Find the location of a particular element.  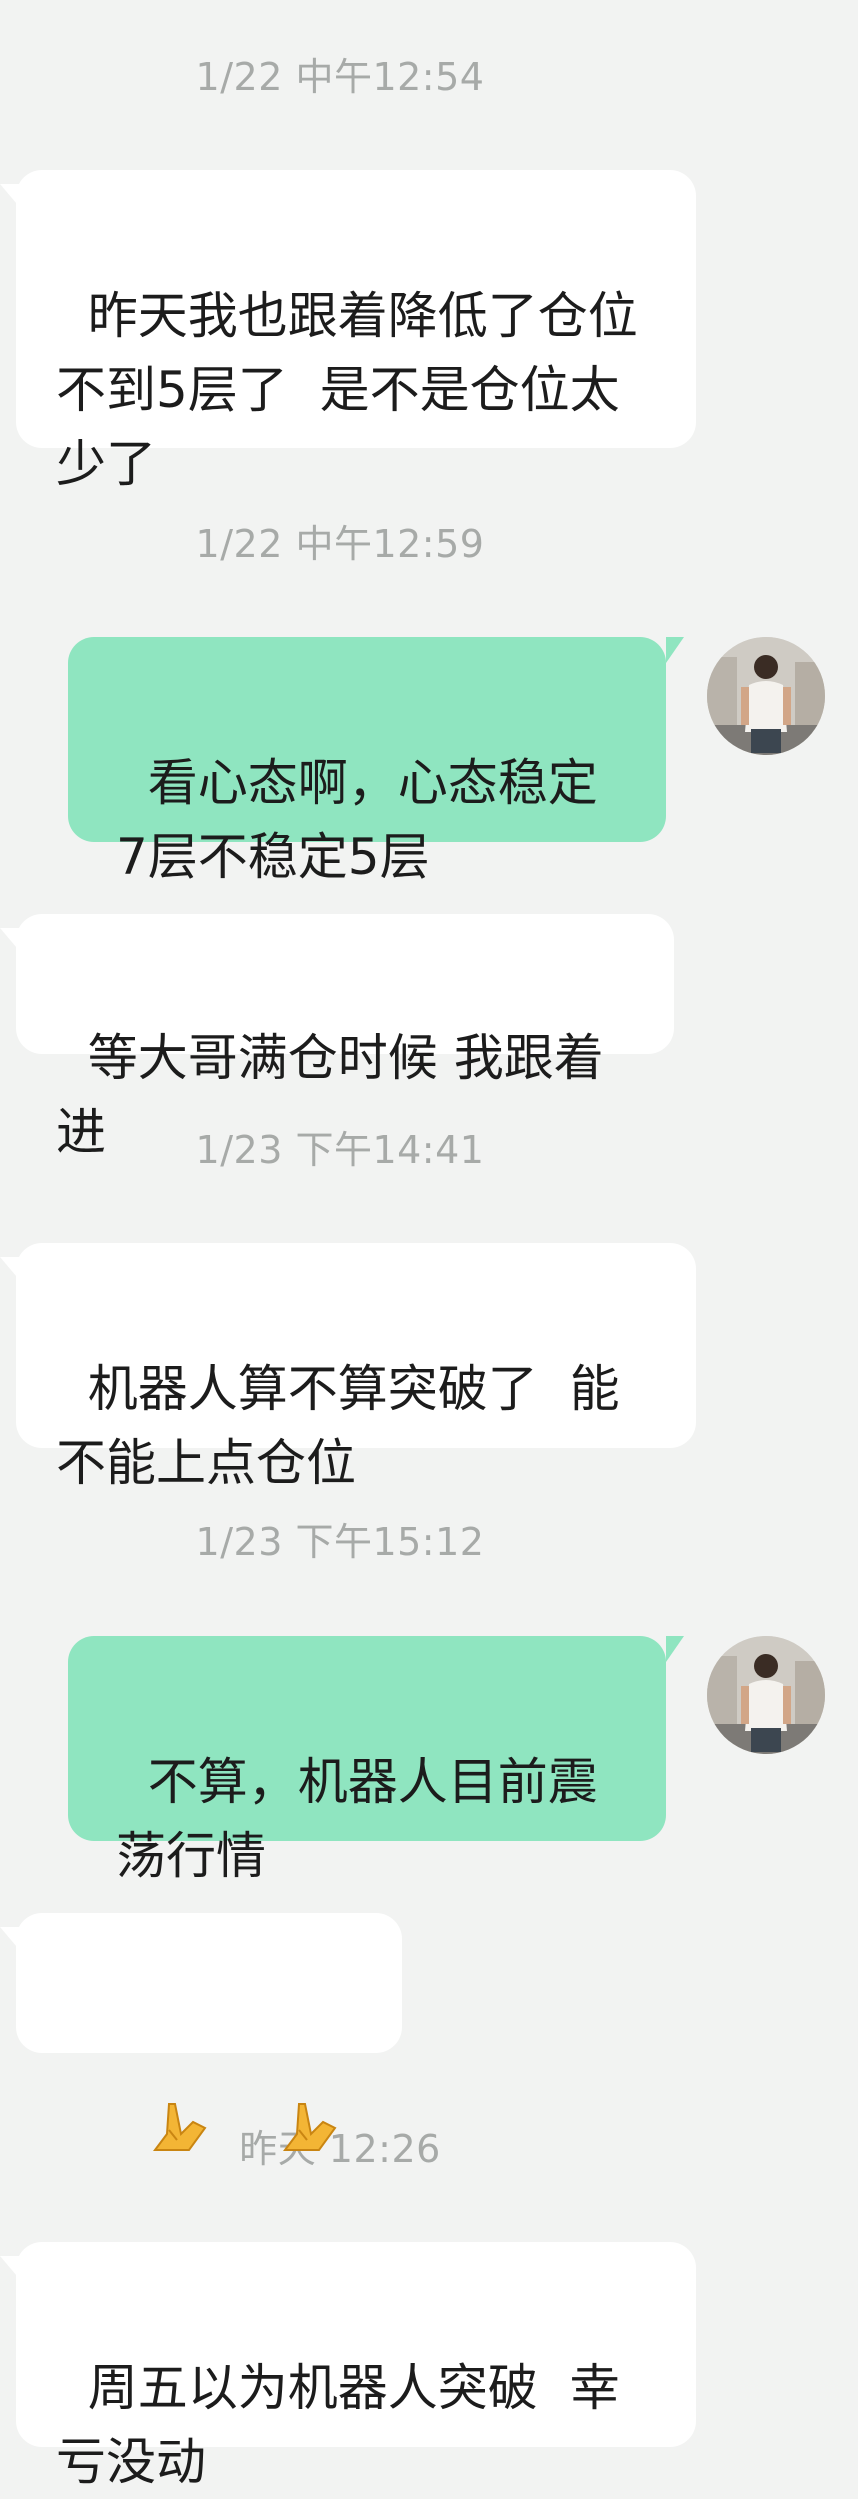

incoming-message-bubble: 机器人算不算突破了 能不能上点仓位 is located at coordinates (348, 1367).